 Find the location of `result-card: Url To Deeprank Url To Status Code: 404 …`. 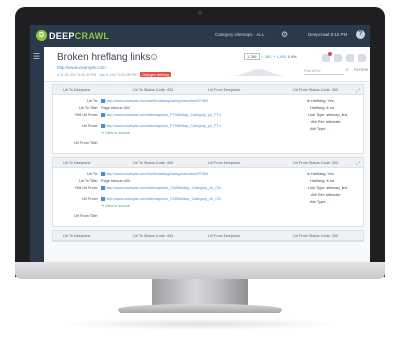

result-card: Url To Deeprank Url To Status Code: 404 … is located at coordinates (208, 236).